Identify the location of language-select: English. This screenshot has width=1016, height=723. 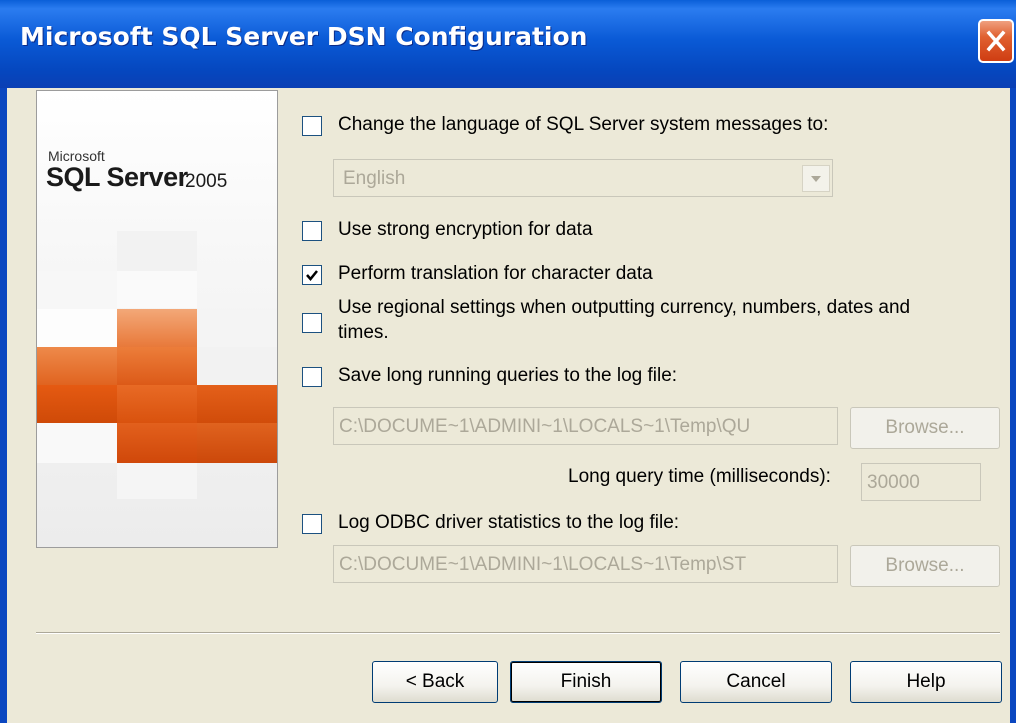
(583, 178).